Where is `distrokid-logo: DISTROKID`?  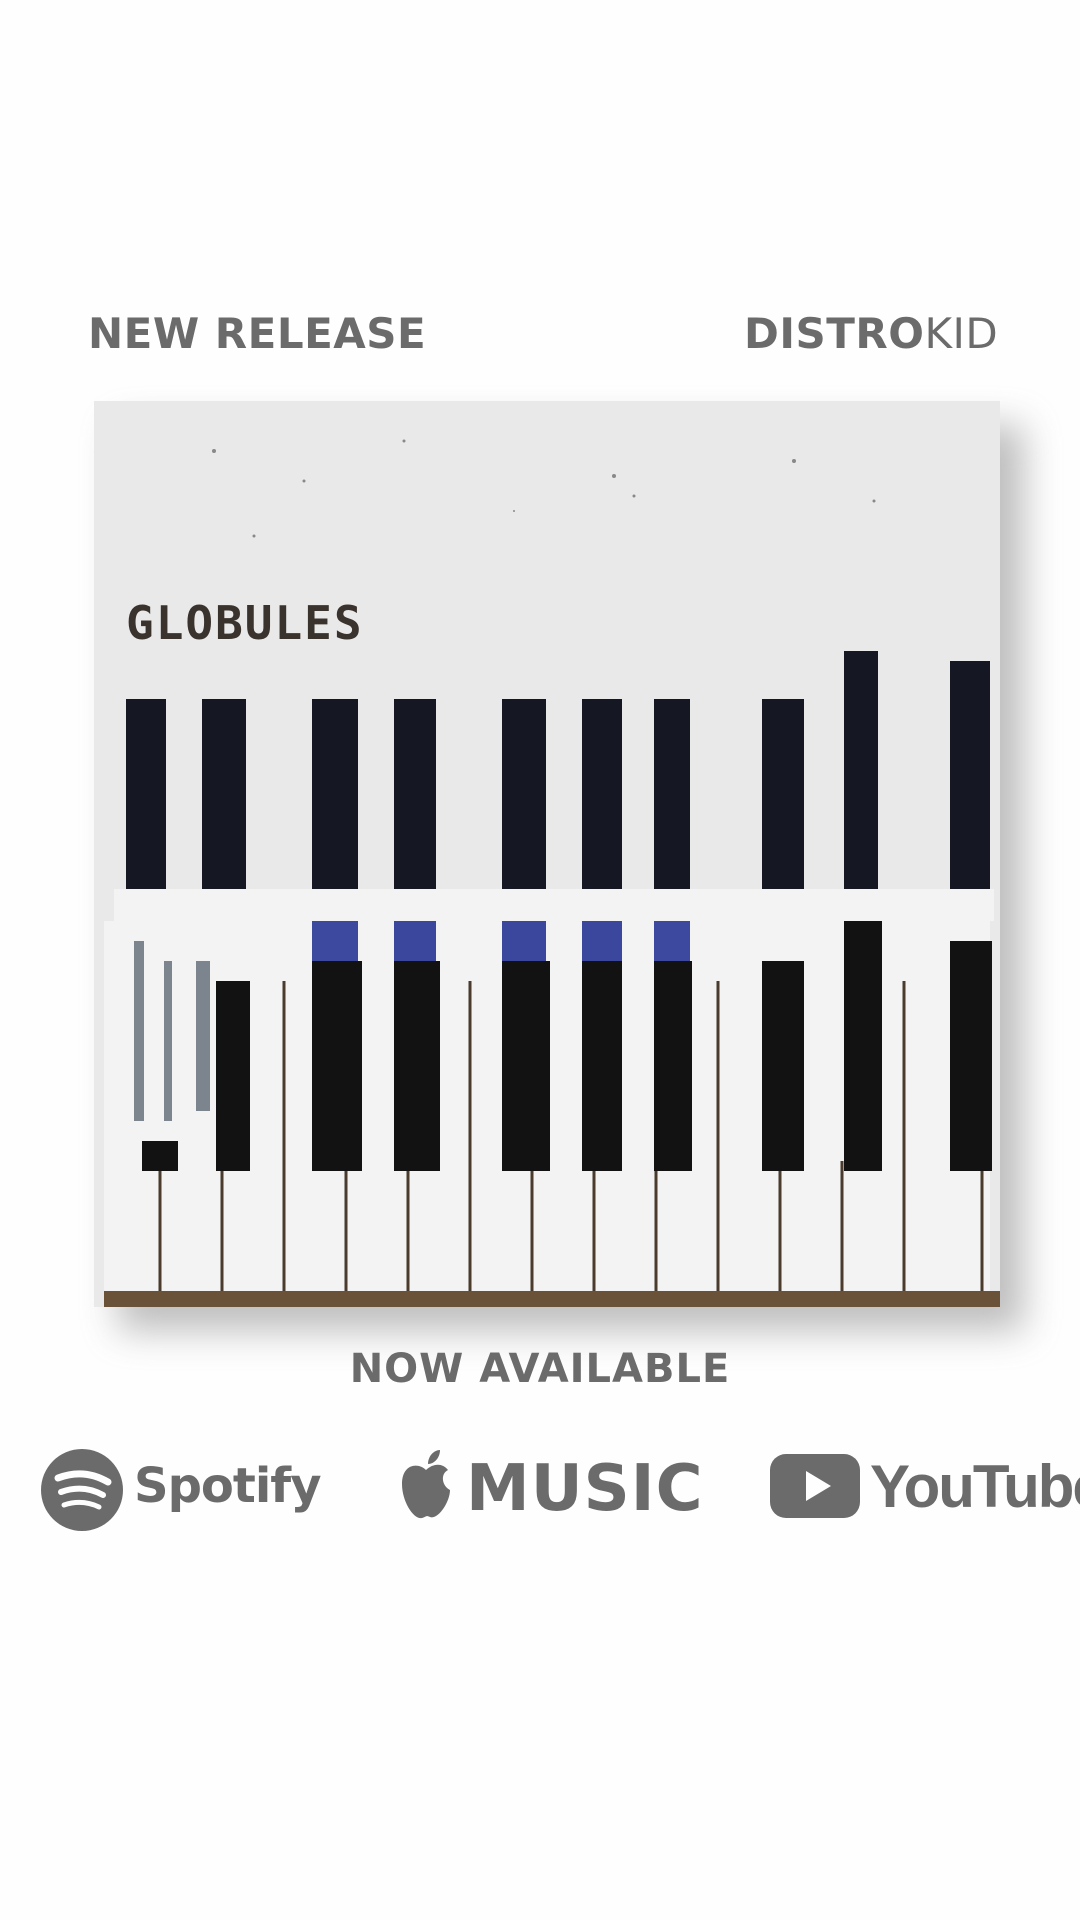
distrokid-logo: DISTROKID is located at coordinates (871, 334).